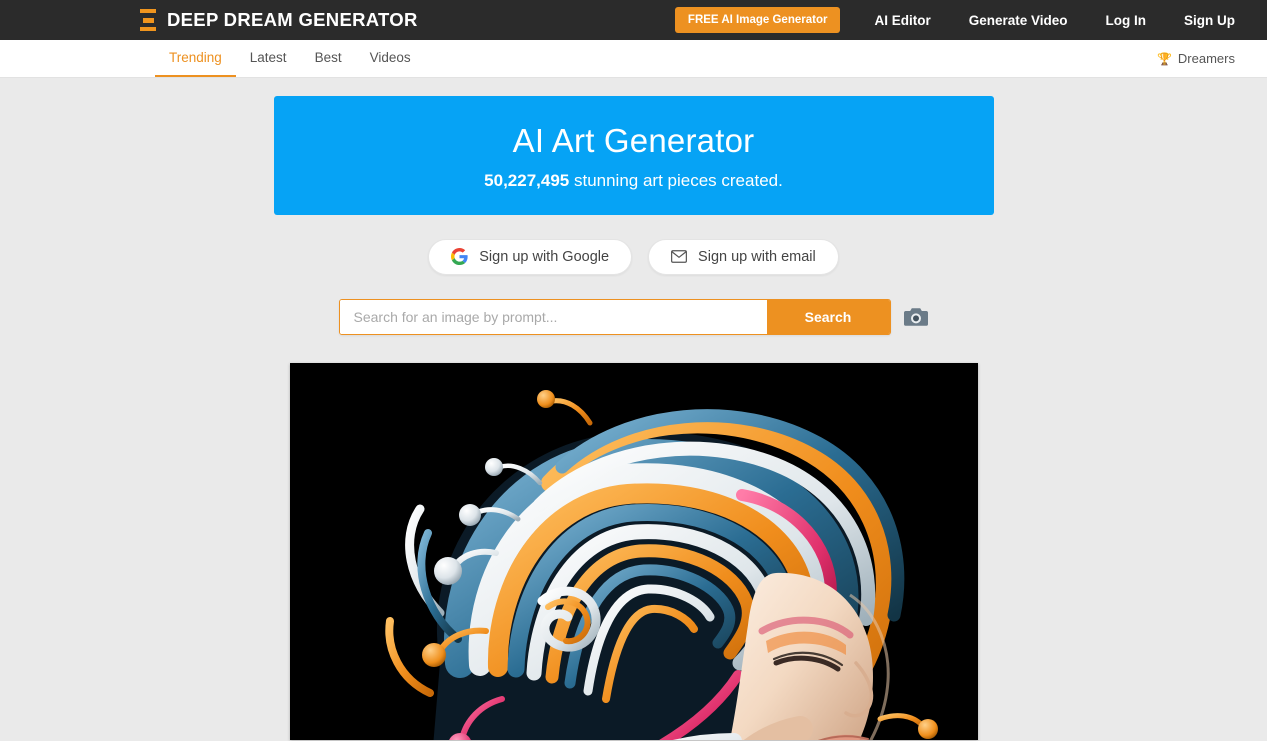 The height and width of the screenshot is (741, 1267). What do you see at coordinates (757, 20) in the screenshot?
I see `free-ai-image-generator-button: FREE AI Image Generator` at bounding box center [757, 20].